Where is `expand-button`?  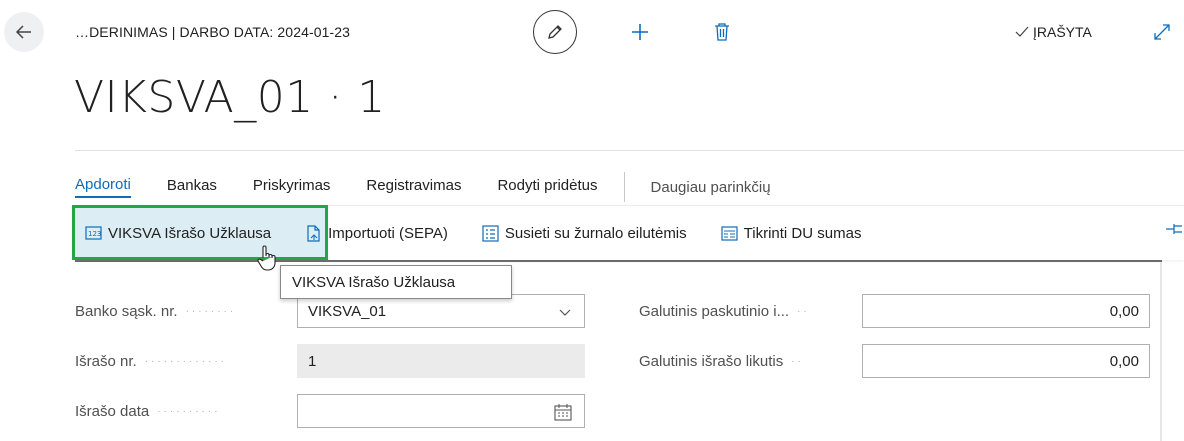 expand-button is located at coordinates (1162, 32).